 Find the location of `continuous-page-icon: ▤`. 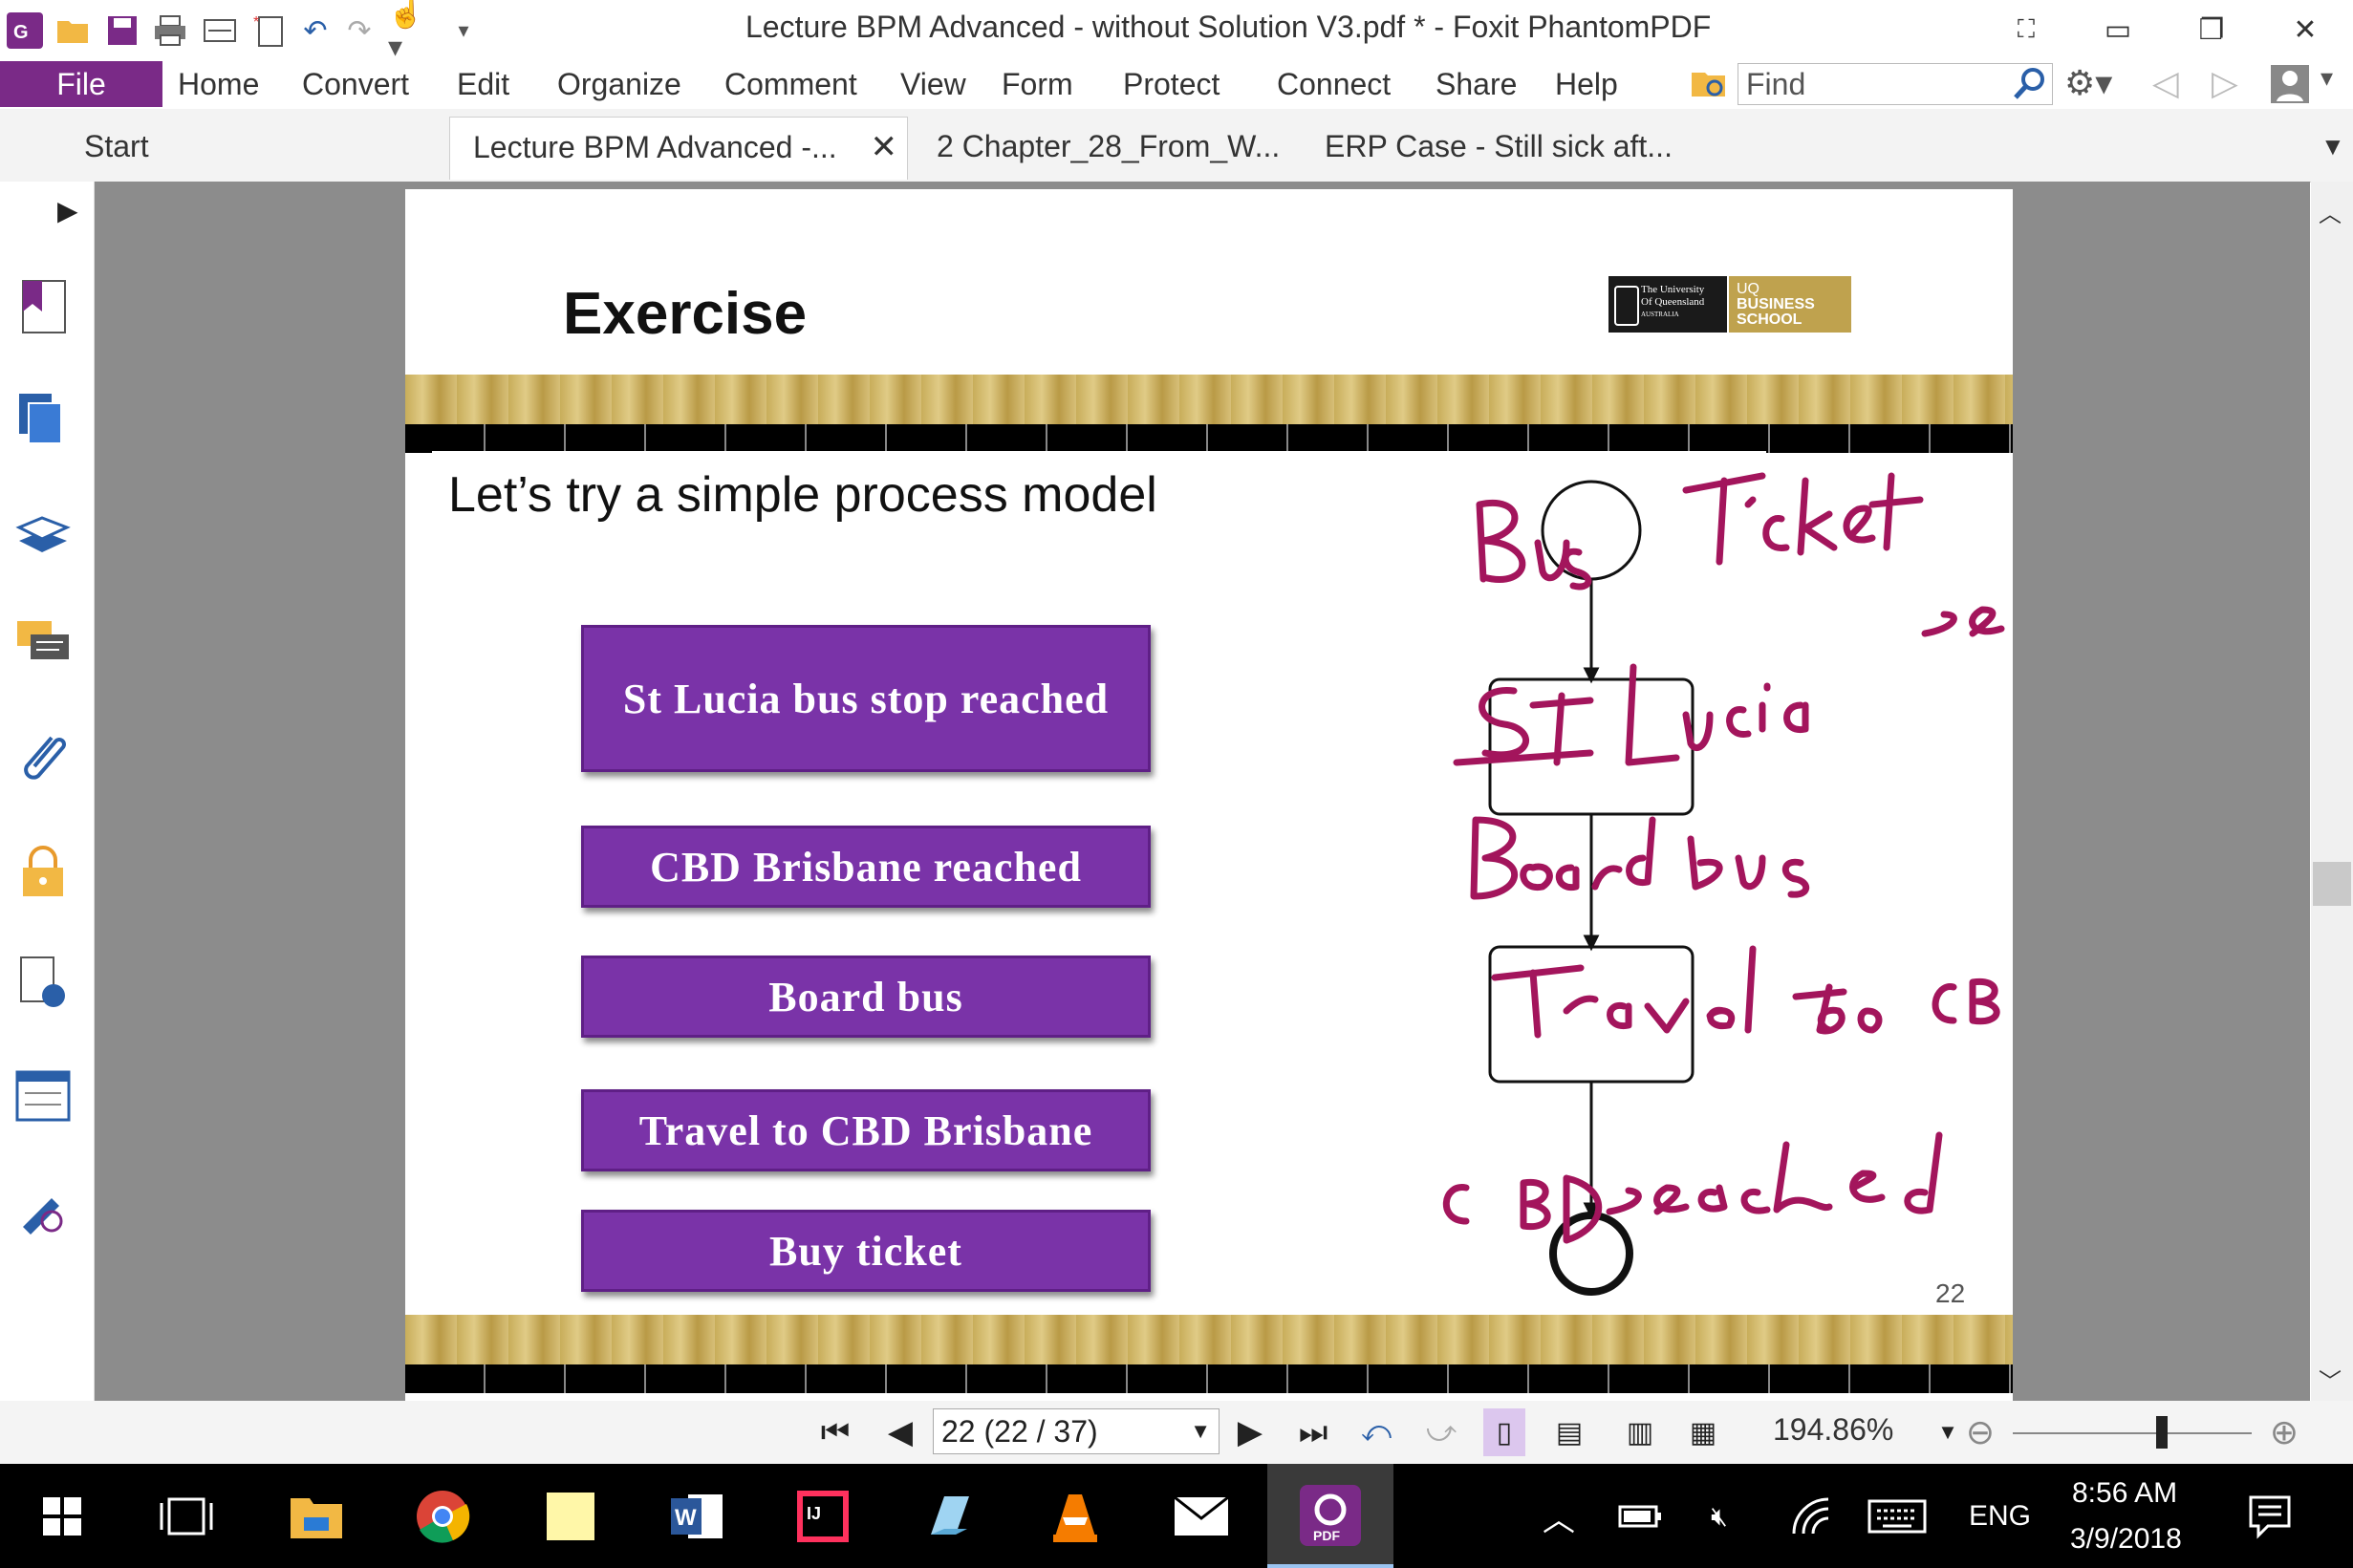

continuous-page-icon: ▤ is located at coordinates (1569, 1432).